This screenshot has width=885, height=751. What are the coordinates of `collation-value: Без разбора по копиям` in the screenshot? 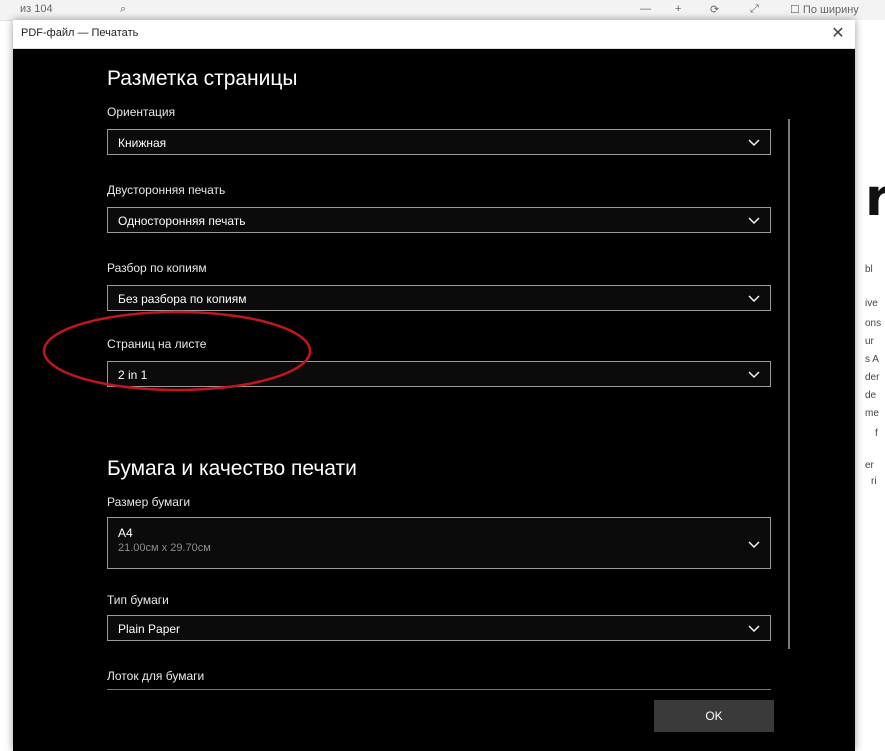 It's located at (182, 299).